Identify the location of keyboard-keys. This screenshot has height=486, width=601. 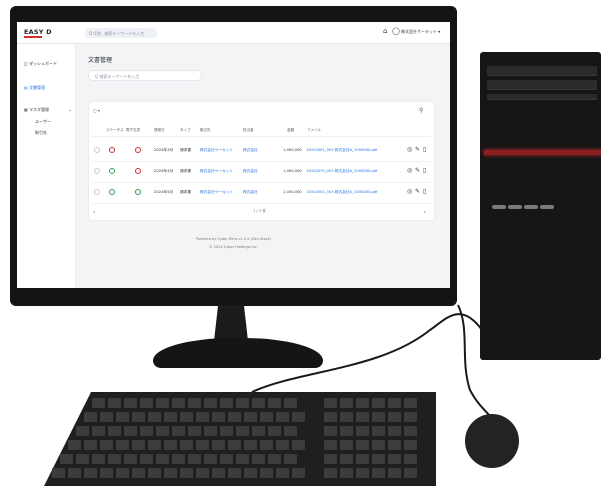
(240, 439).